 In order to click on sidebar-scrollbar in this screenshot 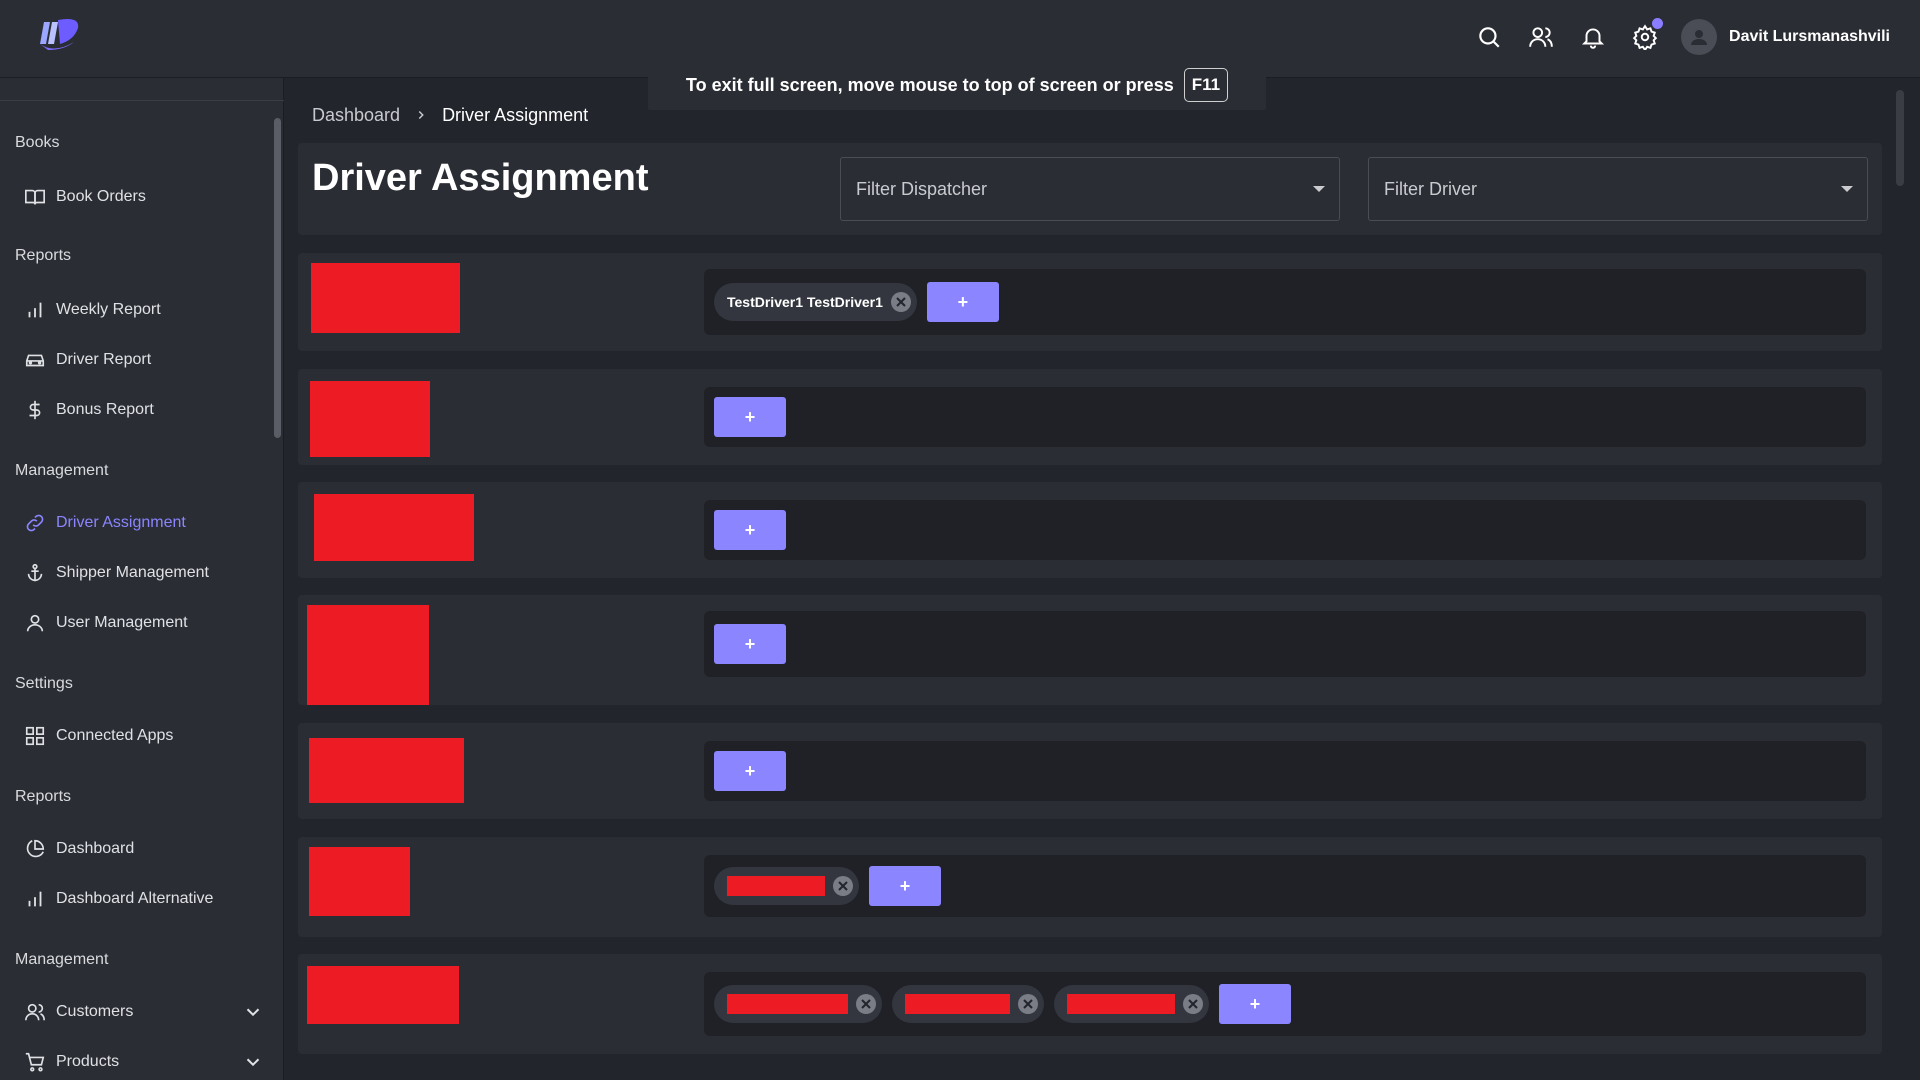, I will do `click(277, 278)`.